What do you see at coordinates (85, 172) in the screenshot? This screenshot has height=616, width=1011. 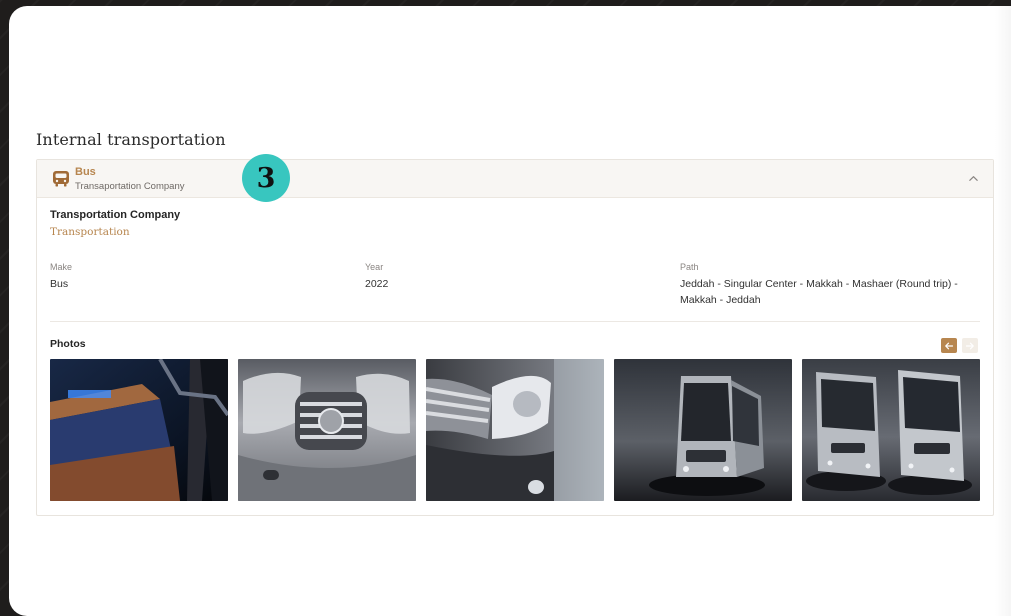 I see `card-title: Bus` at bounding box center [85, 172].